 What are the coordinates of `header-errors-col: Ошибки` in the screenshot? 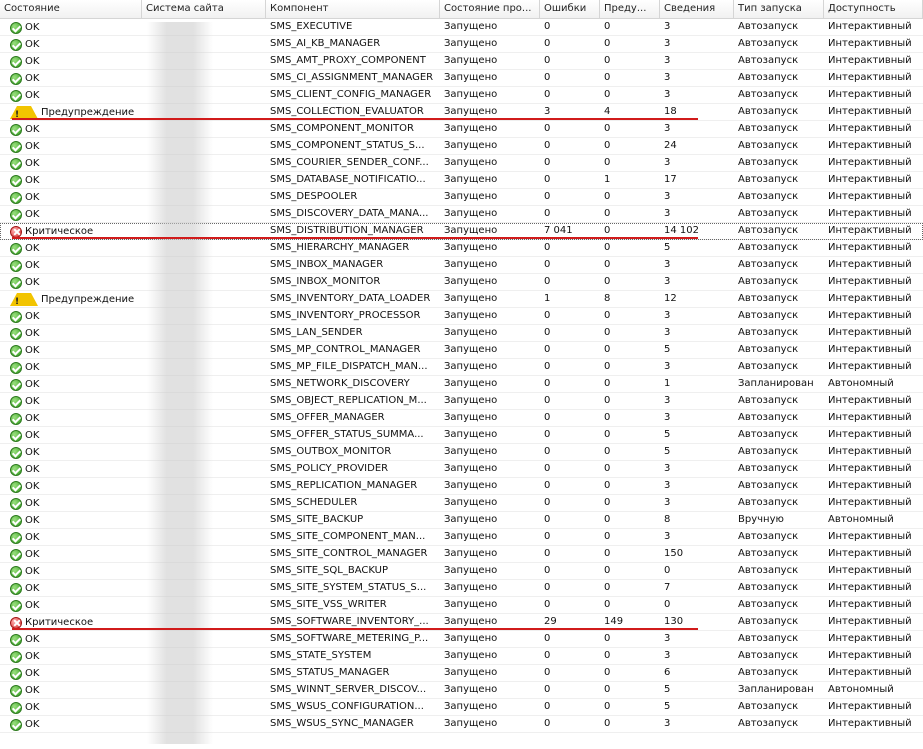 It's located at (570, 9).